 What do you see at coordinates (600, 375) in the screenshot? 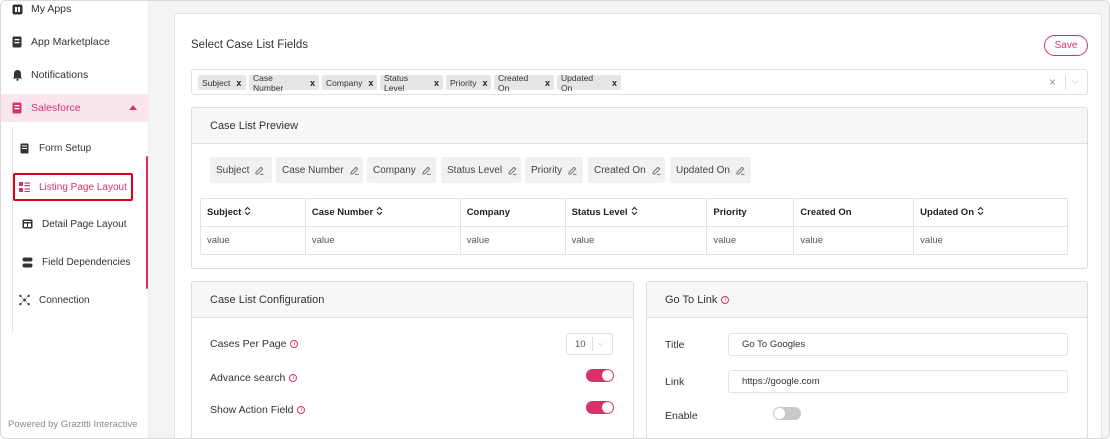
I see `advance-search-toggle` at bounding box center [600, 375].